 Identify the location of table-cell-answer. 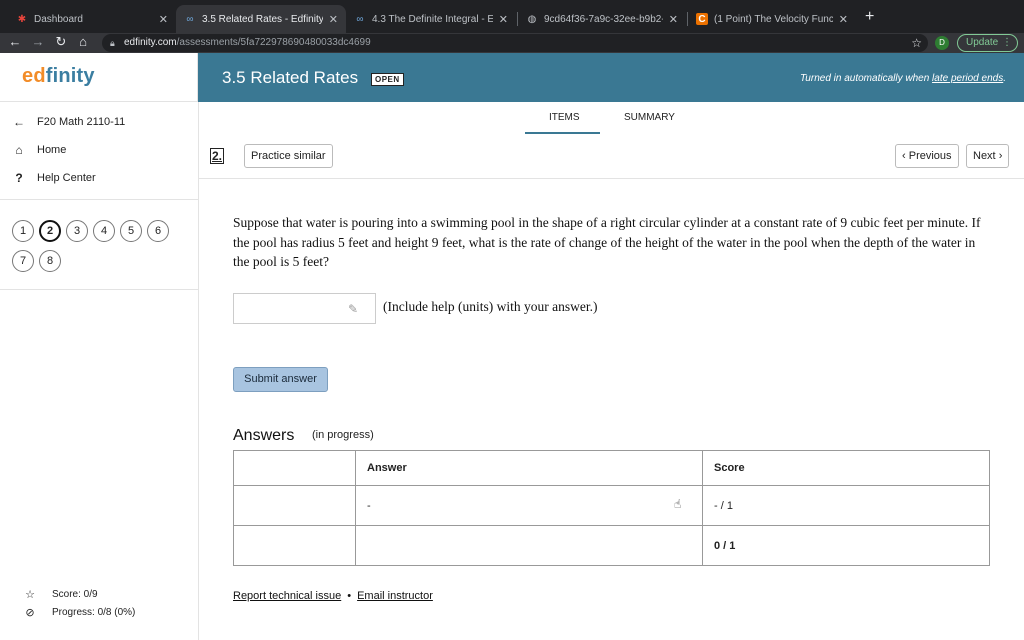
(529, 545).